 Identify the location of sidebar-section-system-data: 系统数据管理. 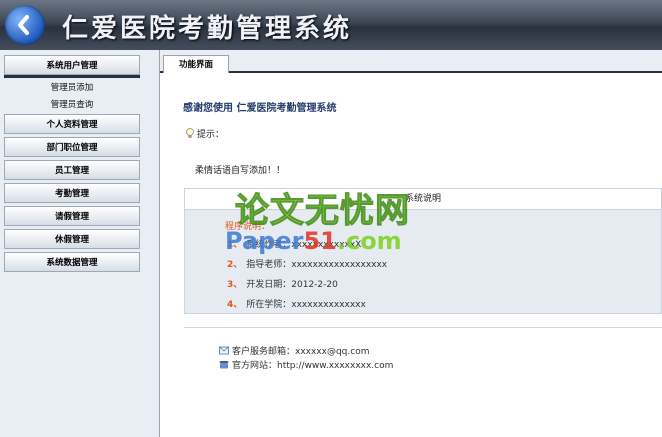
(72, 262).